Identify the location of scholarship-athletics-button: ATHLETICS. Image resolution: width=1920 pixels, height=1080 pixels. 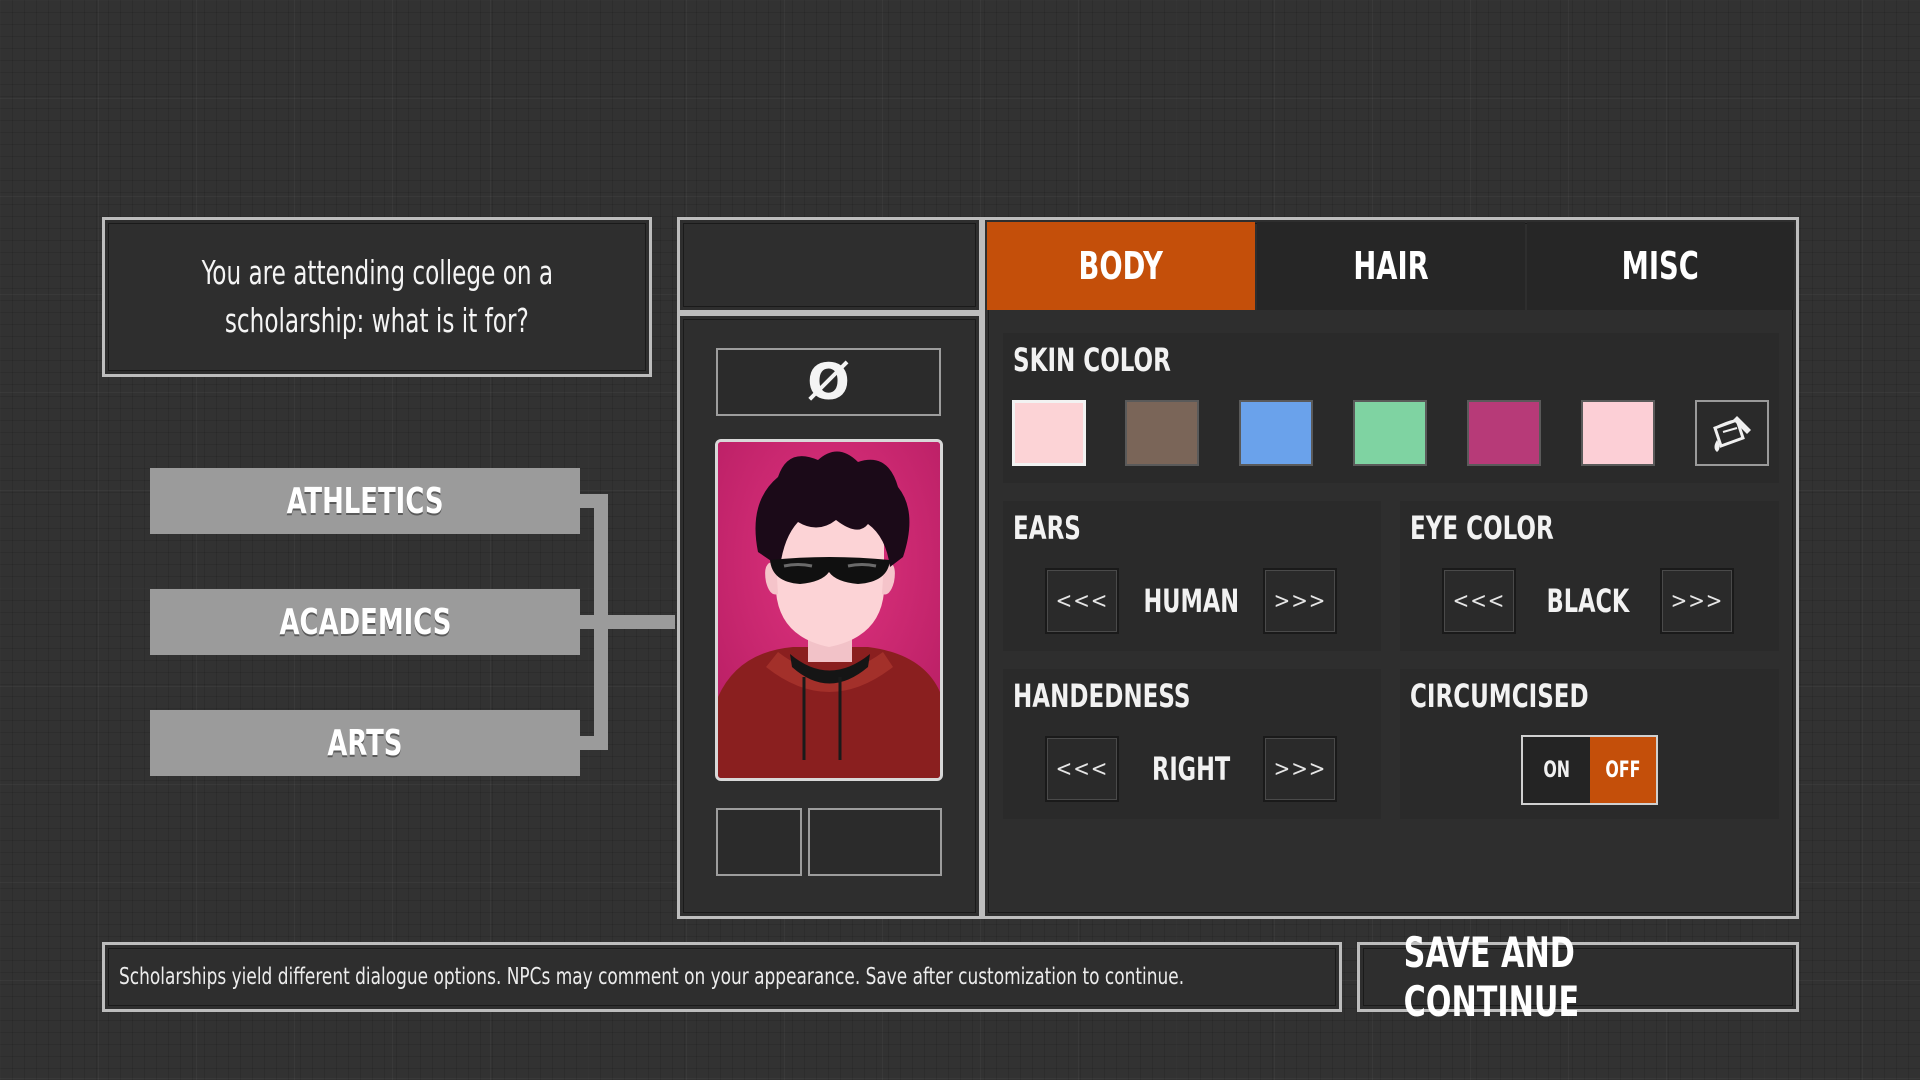
(365, 501).